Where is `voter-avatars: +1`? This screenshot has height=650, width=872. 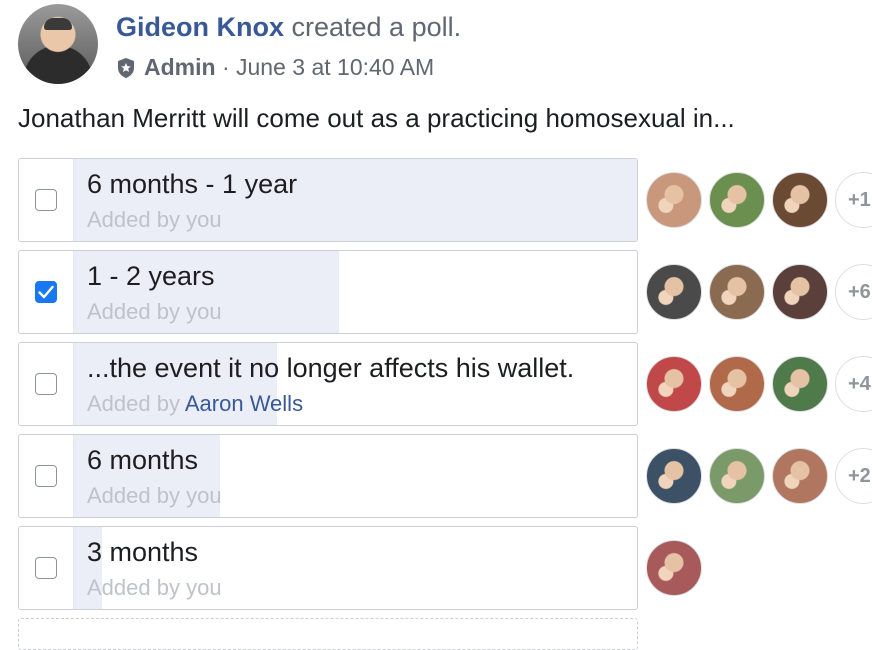
voter-avatars: +1 is located at coordinates (759, 200).